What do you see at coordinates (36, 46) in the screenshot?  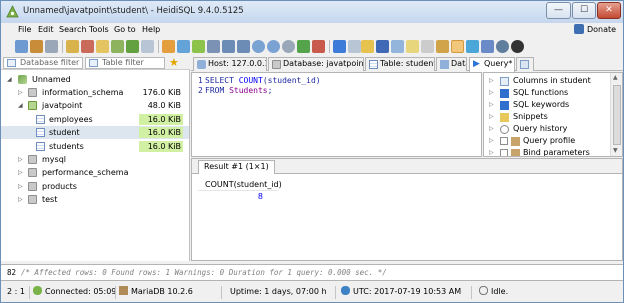 I see `disconnect-icon` at bounding box center [36, 46].